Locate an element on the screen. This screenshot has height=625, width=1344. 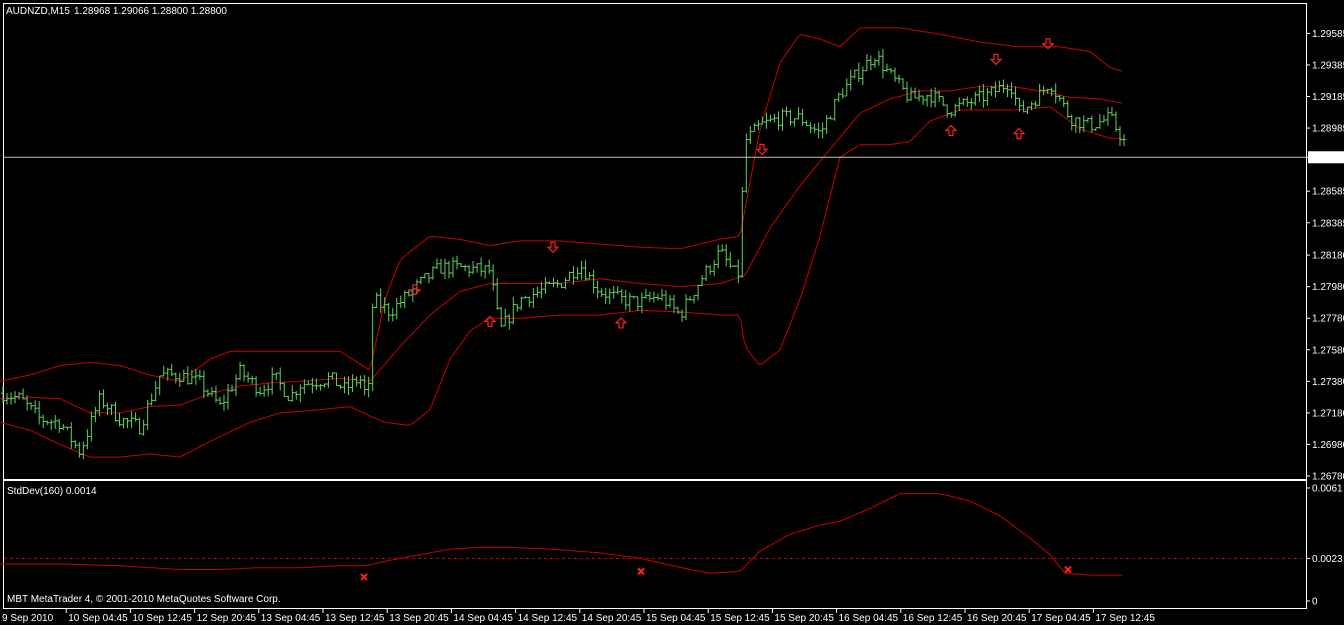
indicator-tick-label: 0.0061 is located at coordinates (1327, 489).